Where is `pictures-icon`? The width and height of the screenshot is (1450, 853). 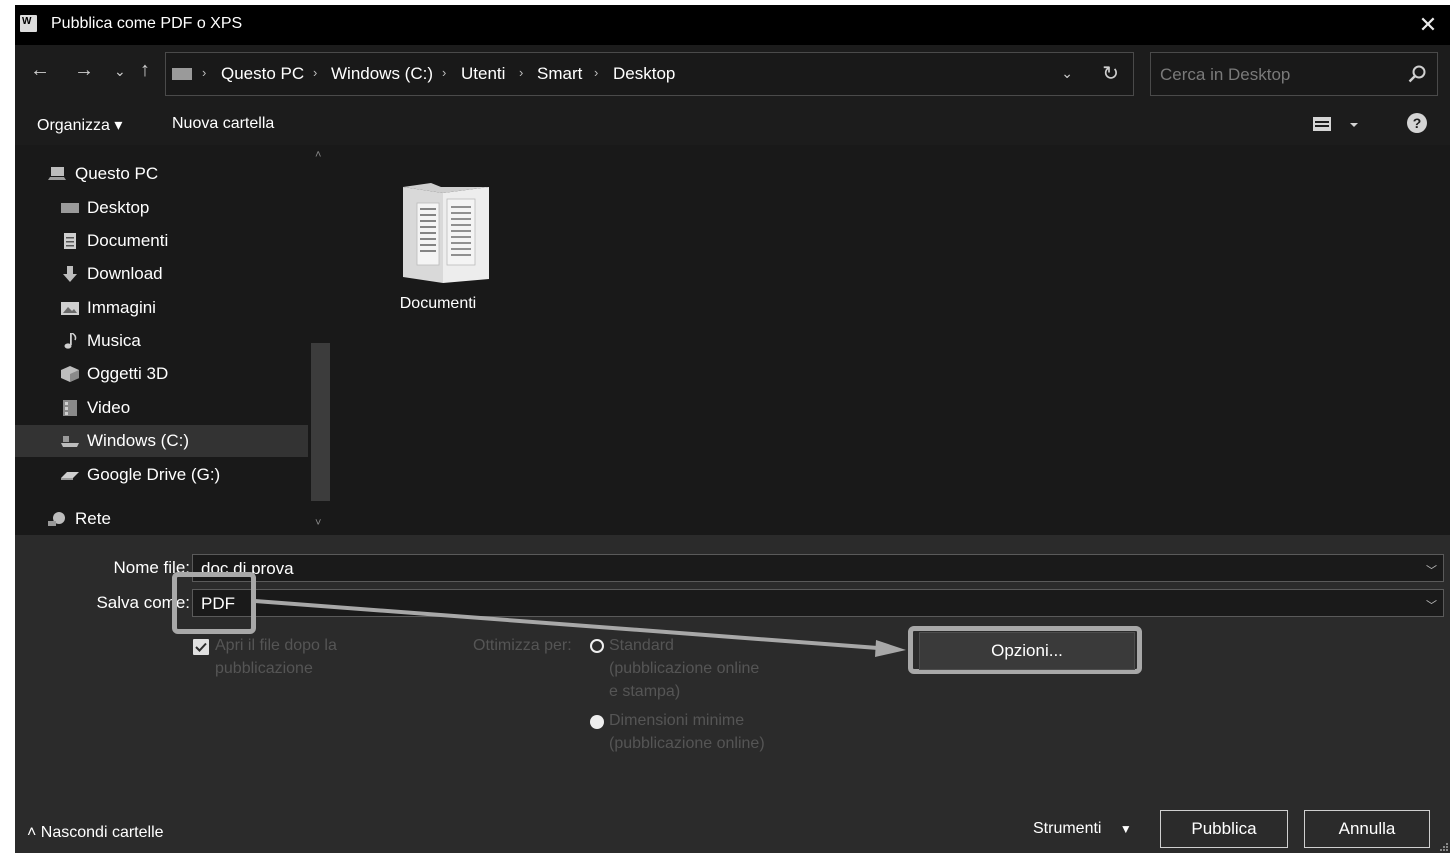 pictures-icon is located at coordinates (70, 308).